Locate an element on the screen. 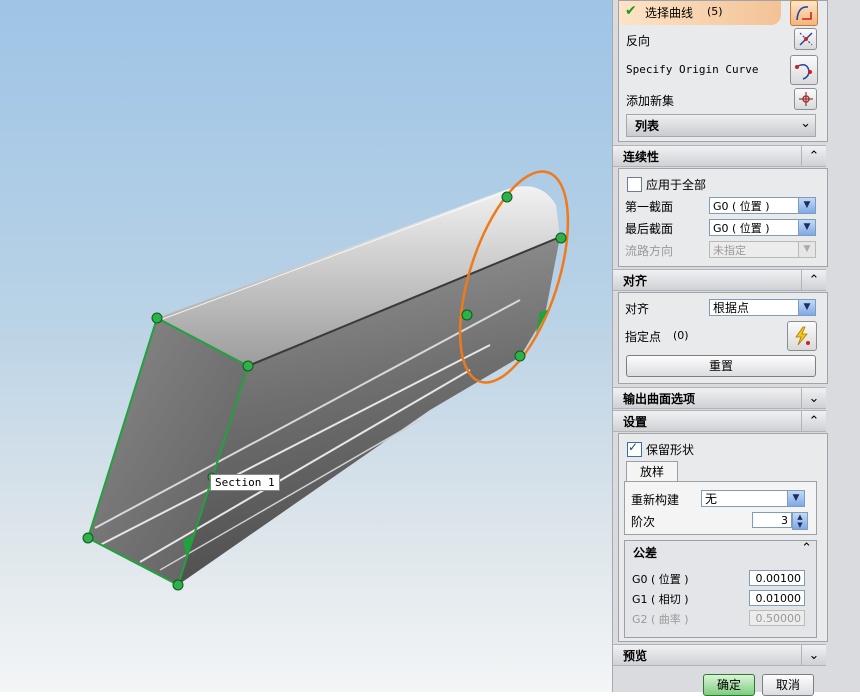 This screenshot has width=860, height=696. checkmark-icon: ✔ is located at coordinates (631, 11).